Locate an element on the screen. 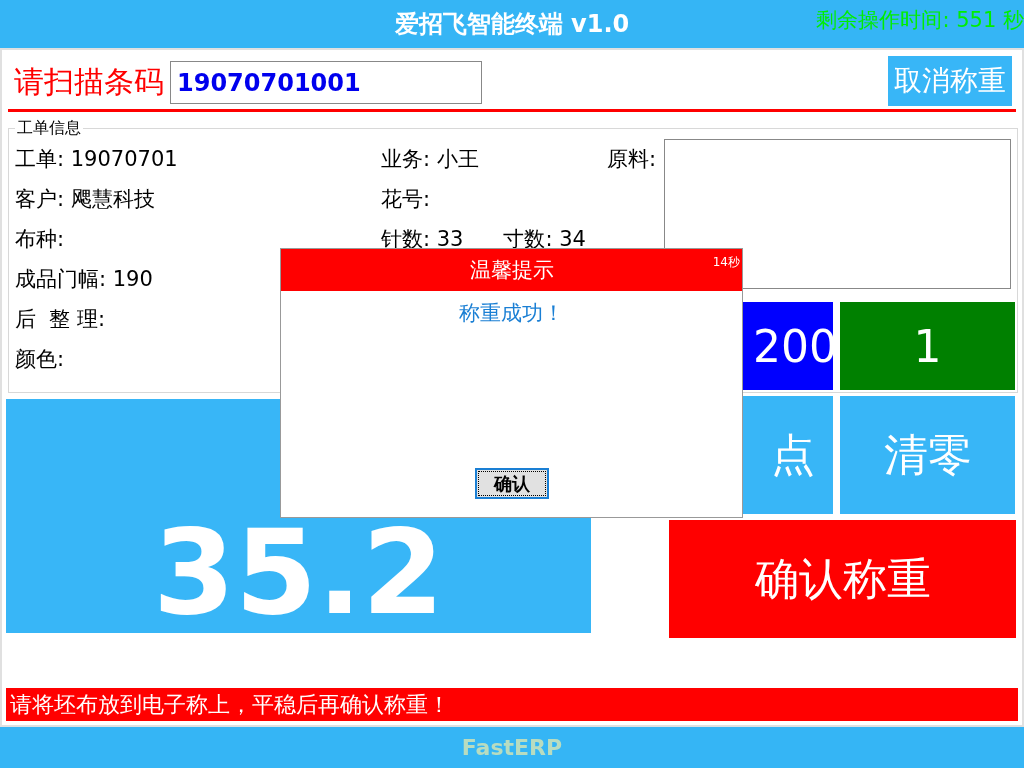 This screenshot has width=1024, height=768. dialog-message: 称重成功！ is located at coordinates (511, 313).